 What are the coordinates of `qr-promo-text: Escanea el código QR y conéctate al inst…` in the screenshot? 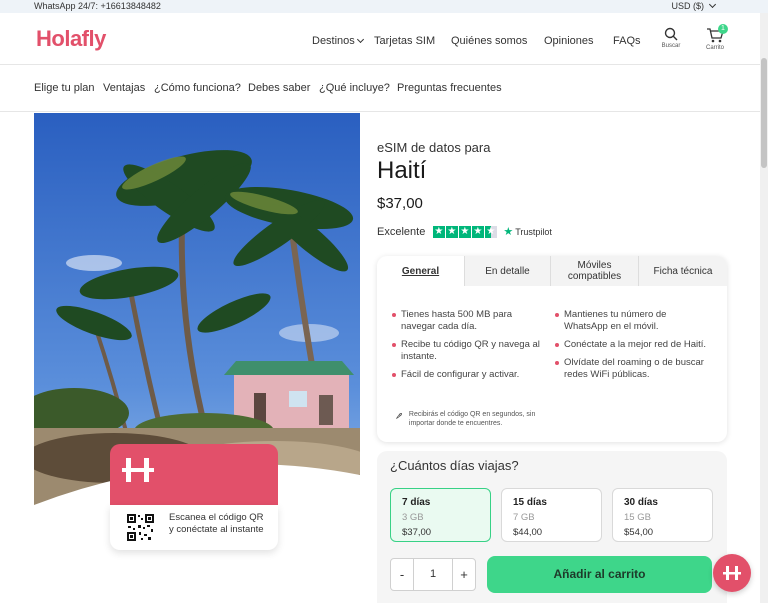 It's located at (216, 523).